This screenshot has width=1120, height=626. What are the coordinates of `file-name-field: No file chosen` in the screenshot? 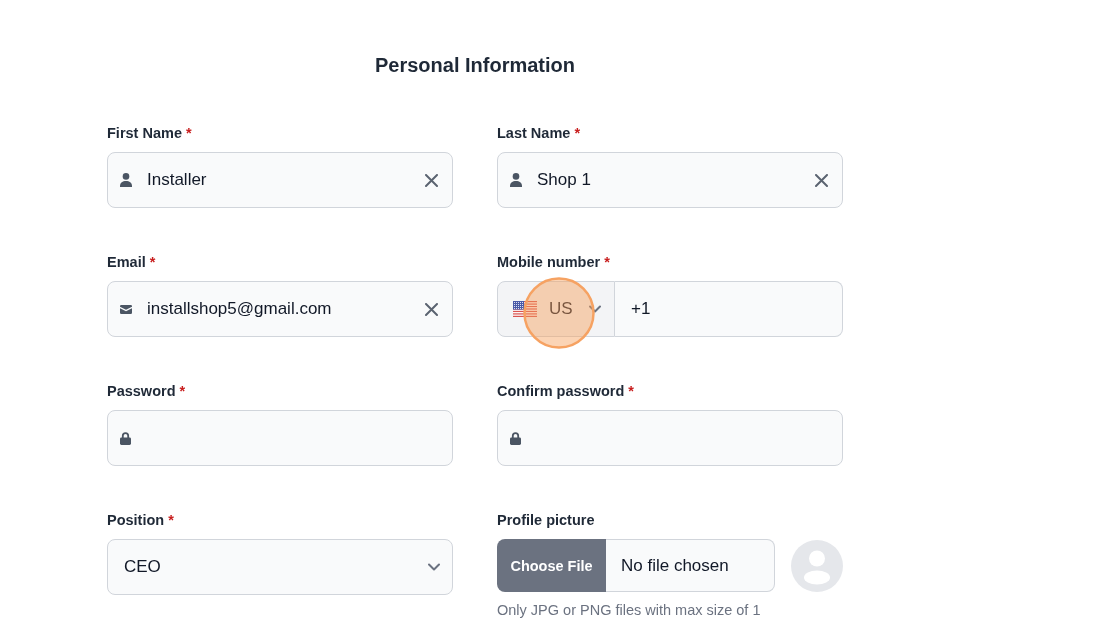 It's located at (690, 565).